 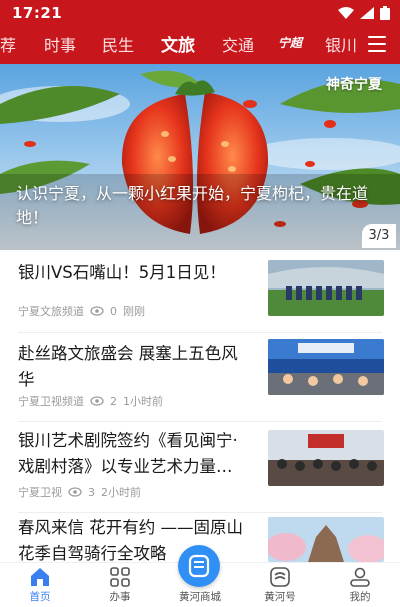 What do you see at coordinates (200, 597) in the screenshot?
I see `nav-label: 黄河商城` at bounding box center [200, 597].